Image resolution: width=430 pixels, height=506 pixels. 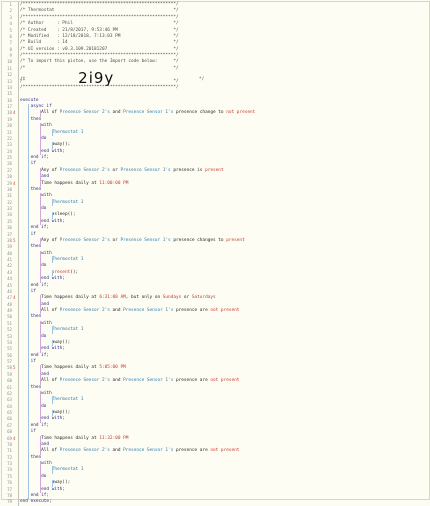 What do you see at coordinates (114, 183) in the screenshot?
I see `value-ref: 11:00:00 PM` at bounding box center [114, 183].